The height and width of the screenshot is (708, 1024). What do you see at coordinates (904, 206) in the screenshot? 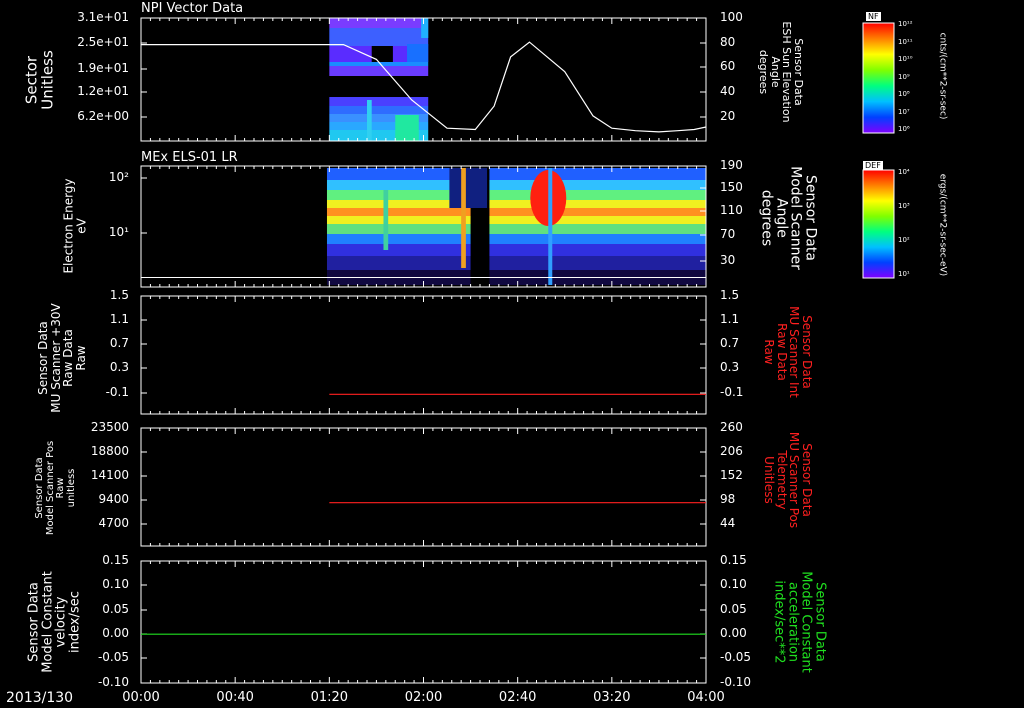
I see `colorbar2-tick-label: 10³` at bounding box center [904, 206].